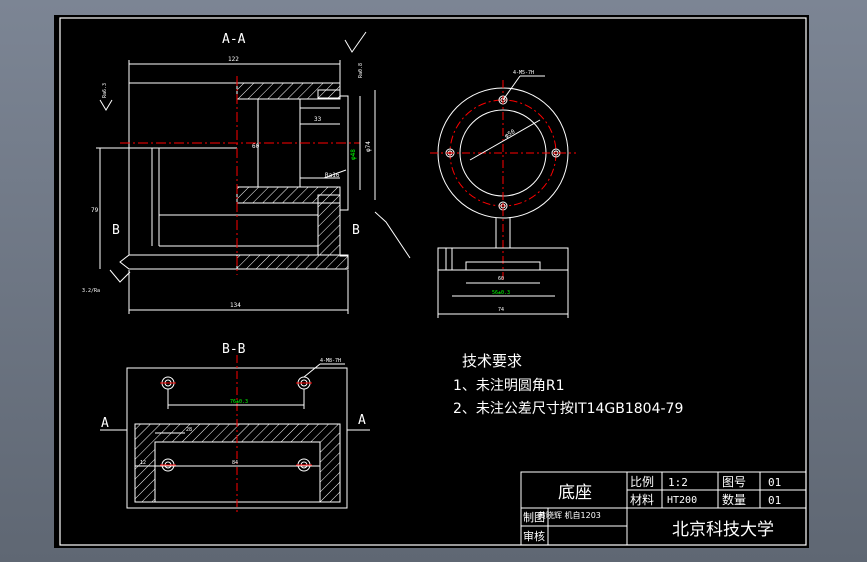  Describe the element at coordinates (642, 500) in the screenshot. I see `material-label: 材料` at that location.